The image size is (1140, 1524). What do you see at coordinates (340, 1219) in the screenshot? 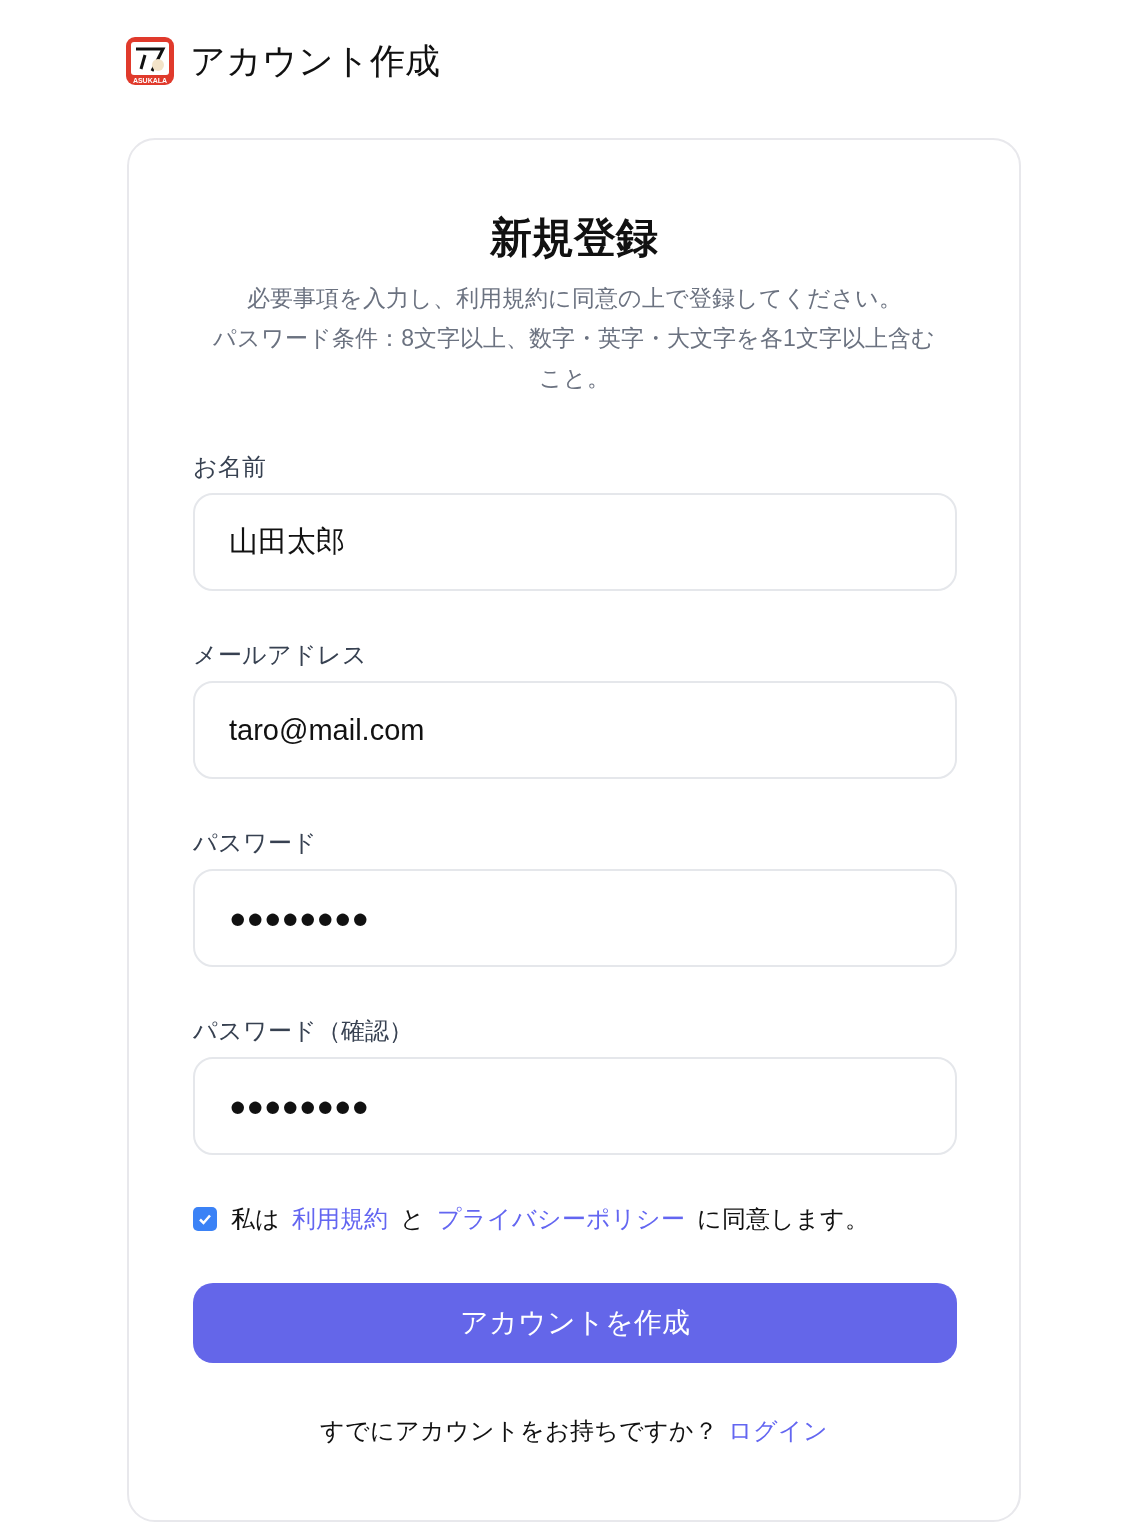
I see `agreement-link: 利用規約` at bounding box center [340, 1219].